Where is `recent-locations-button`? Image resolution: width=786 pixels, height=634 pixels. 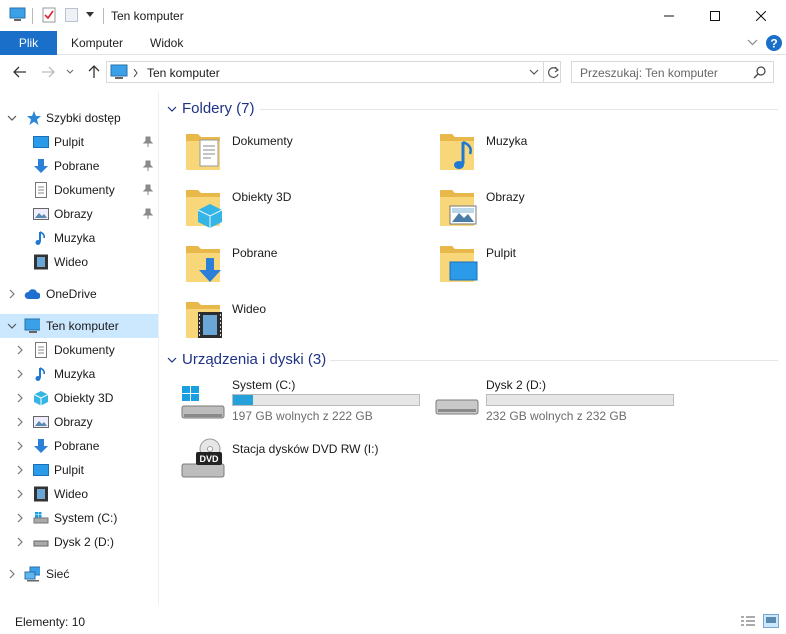 recent-locations-button is located at coordinates (70, 72).